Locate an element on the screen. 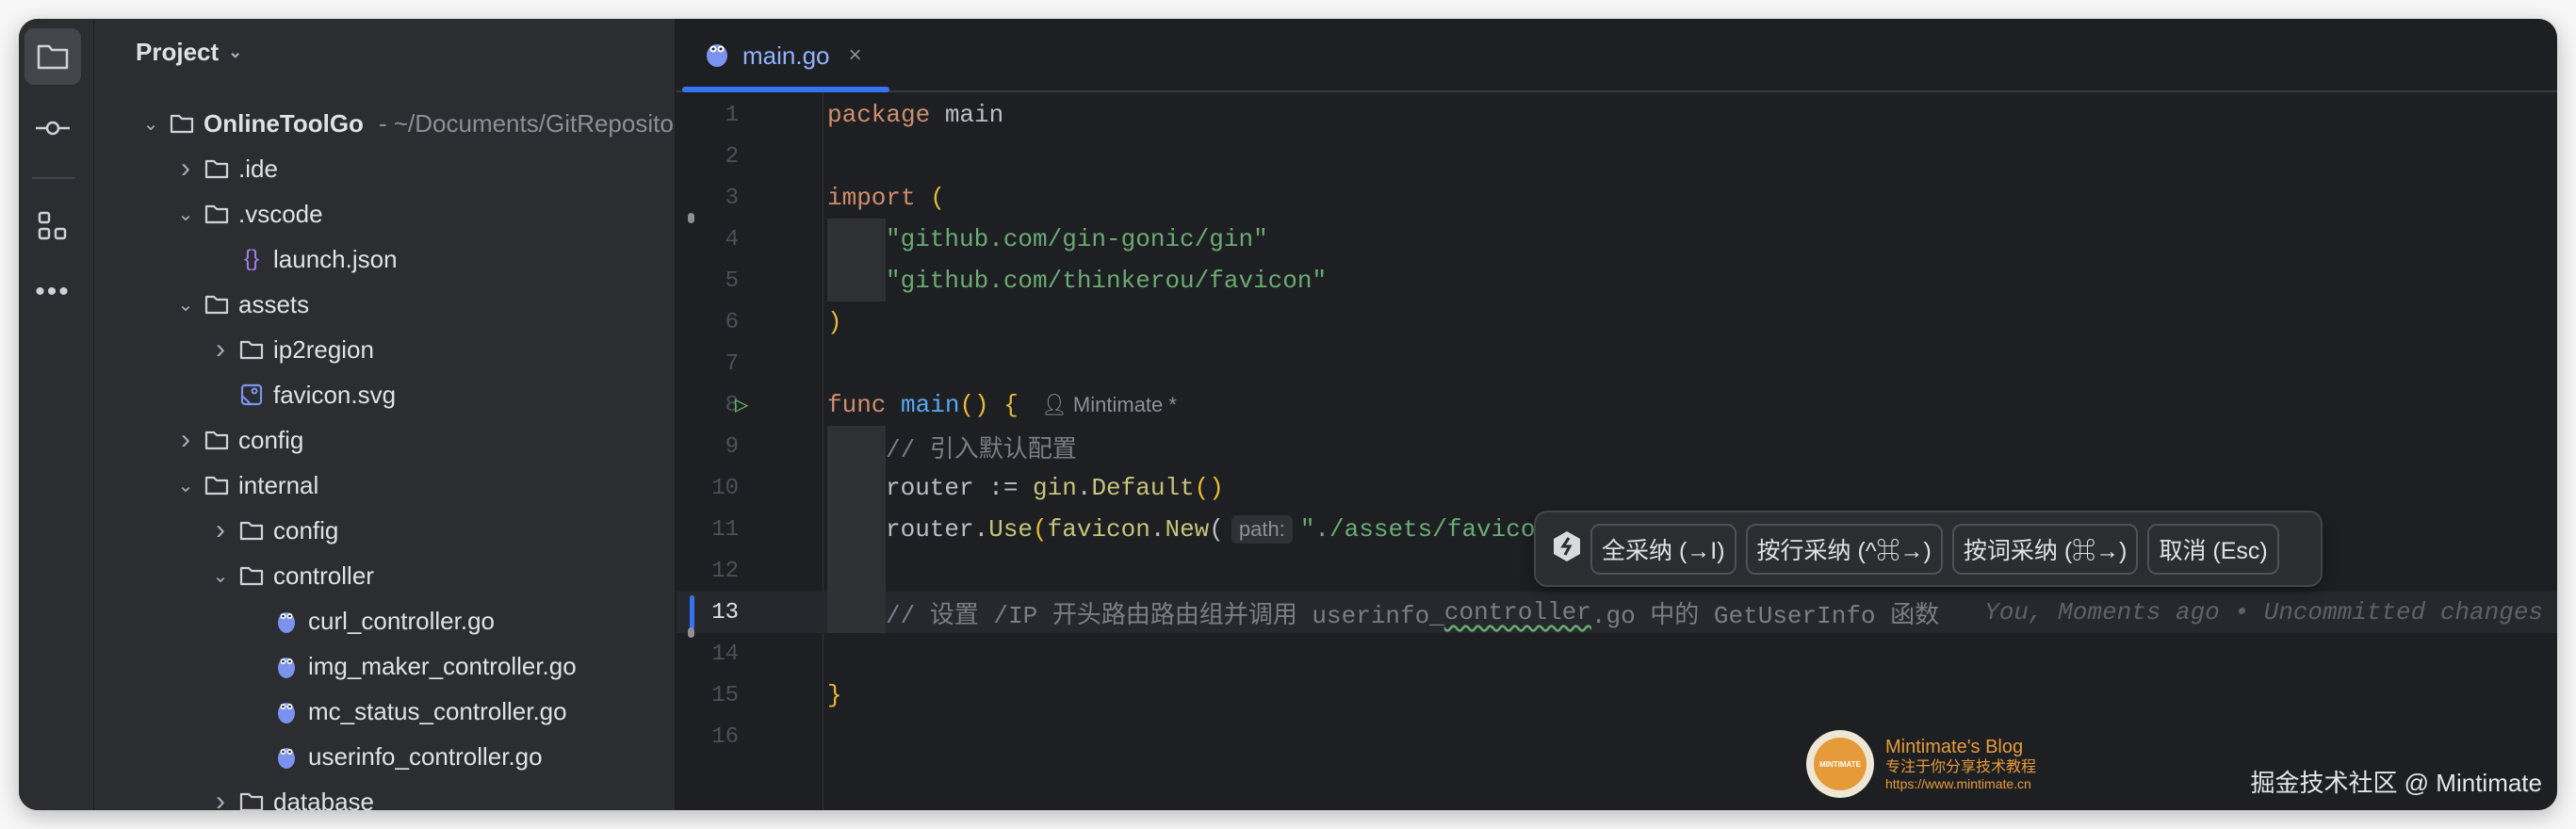  line-number: 15 is located at coordinates (725, 695).